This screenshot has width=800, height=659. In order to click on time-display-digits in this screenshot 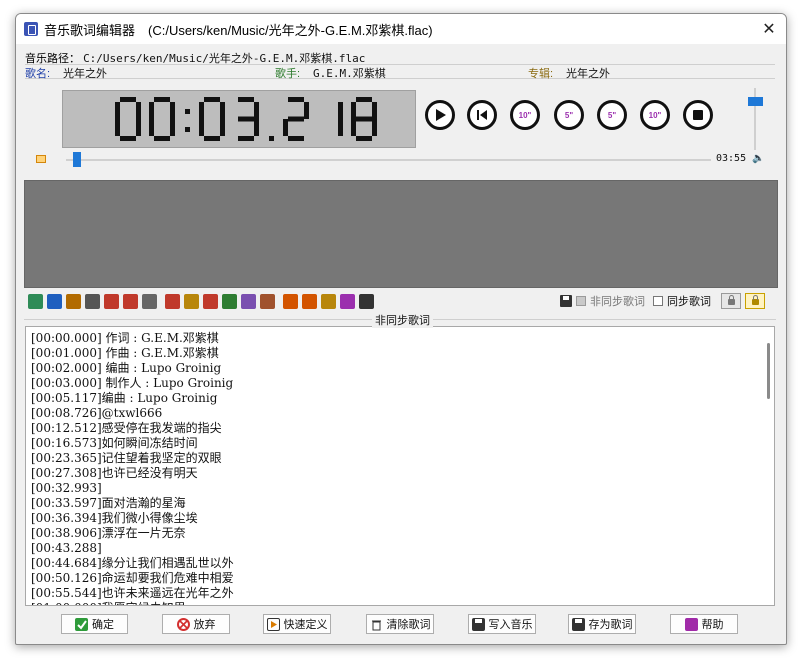, I will do `click(246, 119)`.